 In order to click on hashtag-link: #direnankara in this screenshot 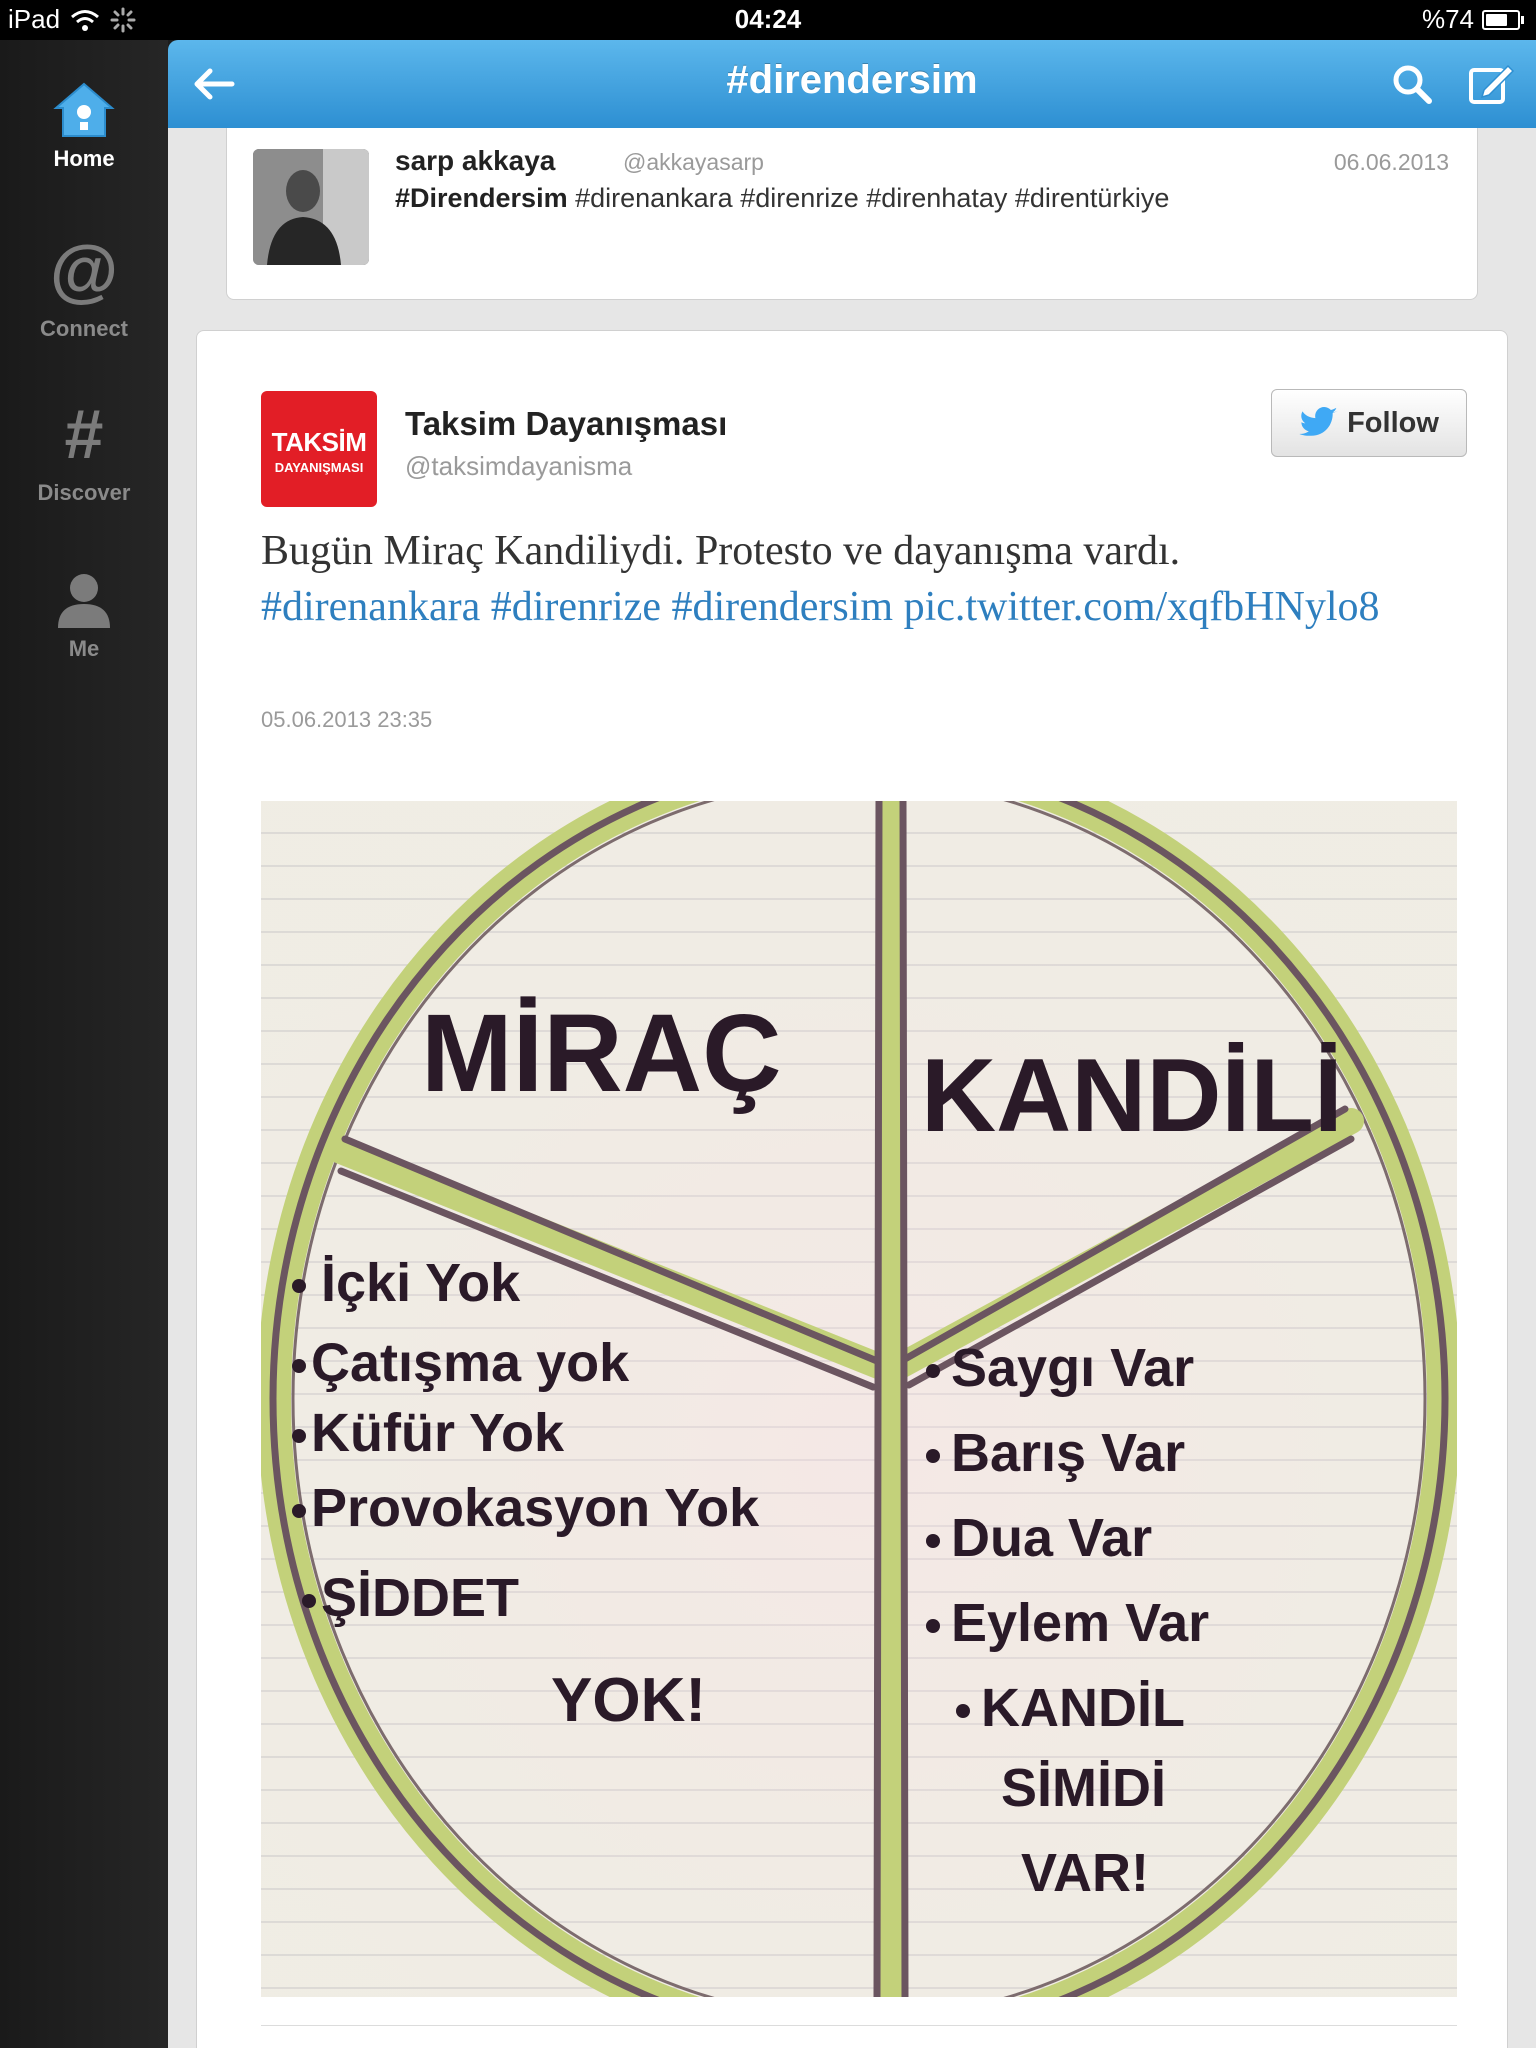, I will do `click(370, 607)`.